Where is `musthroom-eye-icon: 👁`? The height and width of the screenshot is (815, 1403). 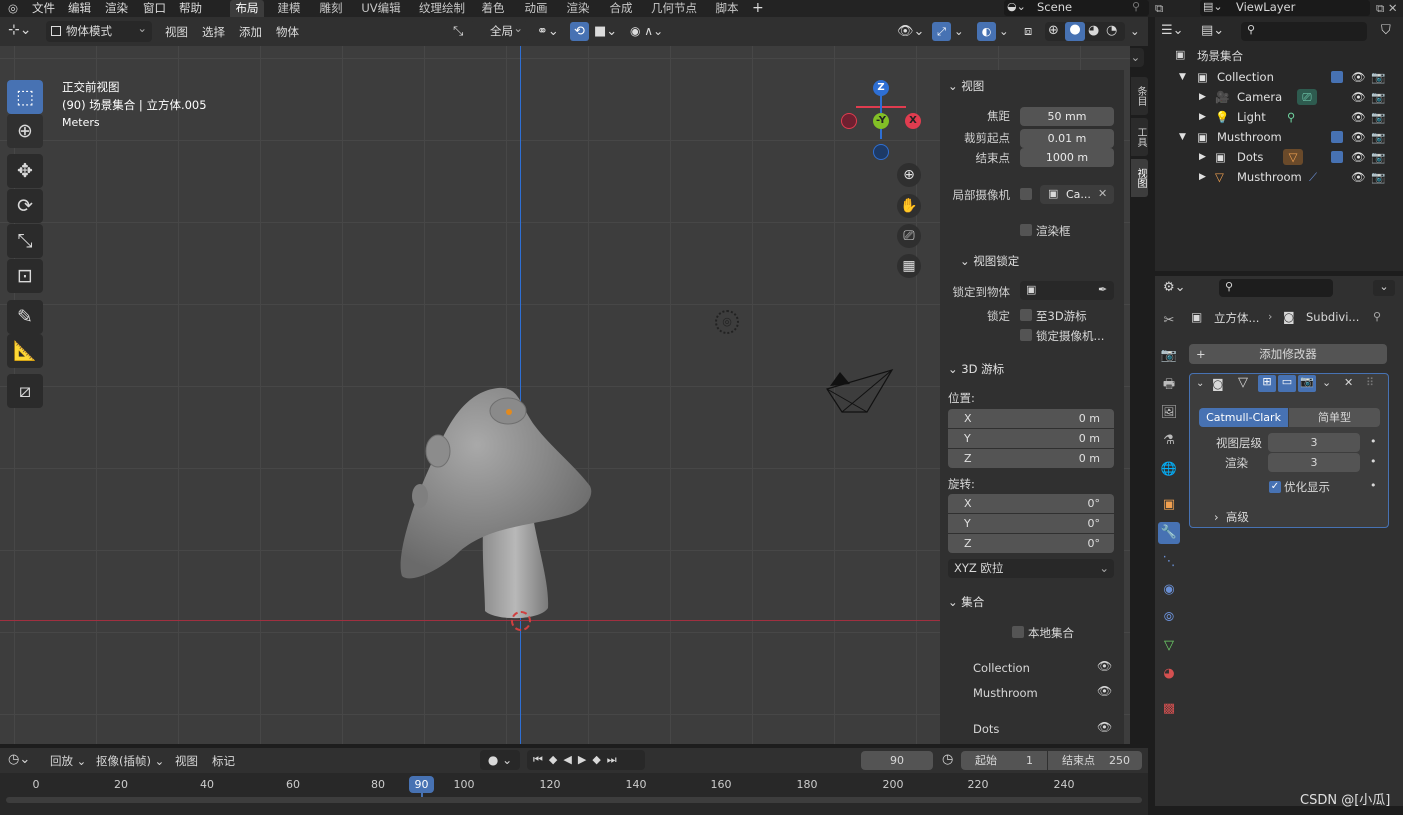 musthroom-eye-icon: 👁 is located at coordinates (1104, 691).